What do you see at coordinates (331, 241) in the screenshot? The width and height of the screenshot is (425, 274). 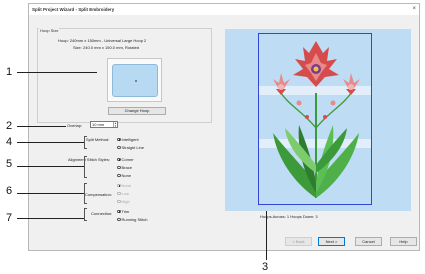 I see `next-button: Next >` at bounding box center [331, 241].